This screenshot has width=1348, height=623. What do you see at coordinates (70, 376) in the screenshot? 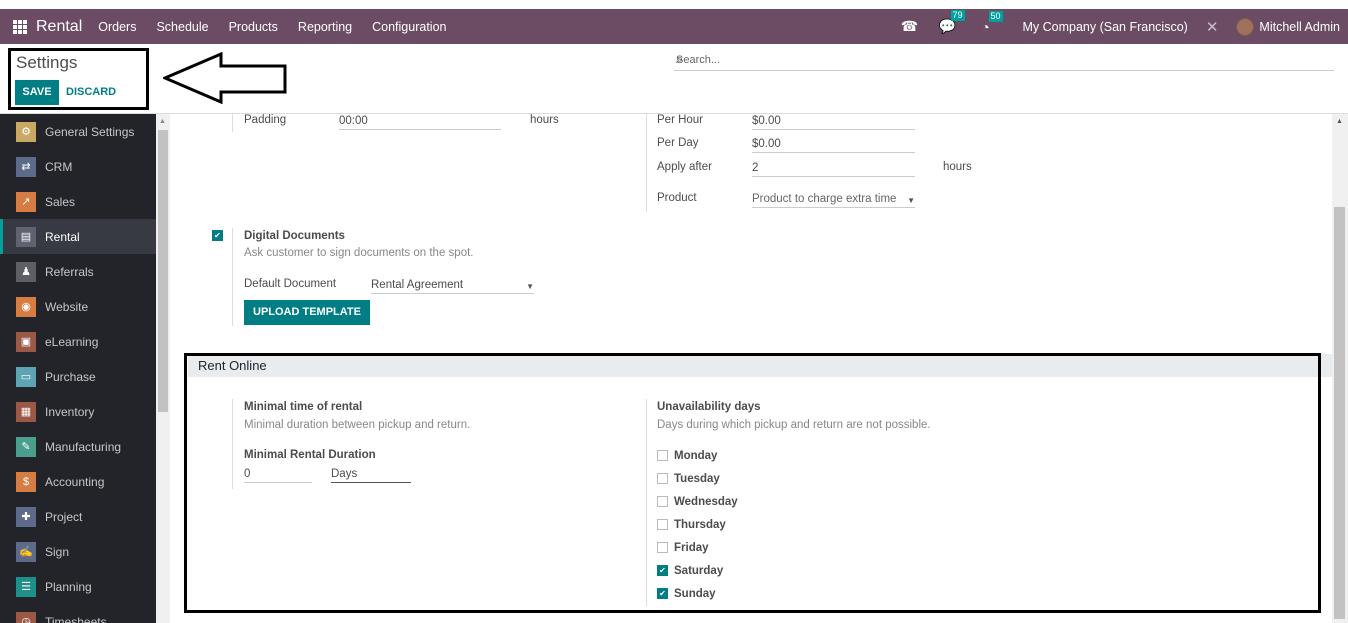
I see `sidebar-item-label: Purchase` at bounding box center [70, 376].